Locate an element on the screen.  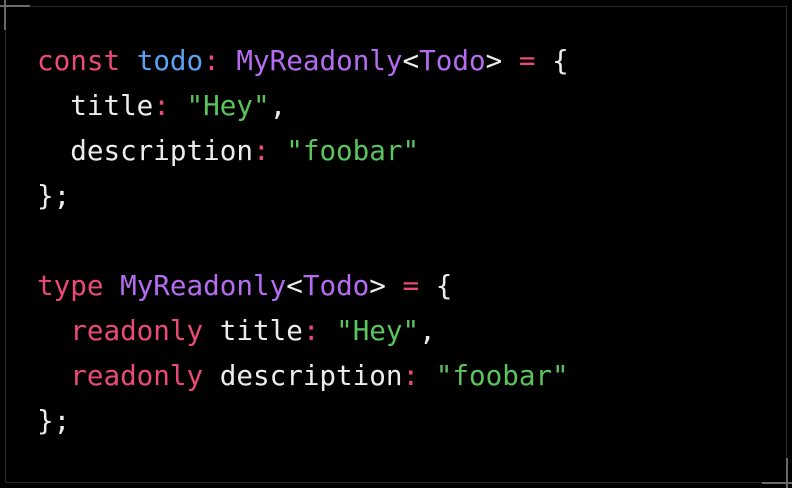
corner-mark-bottom-right is located at coordinates (787, 473).